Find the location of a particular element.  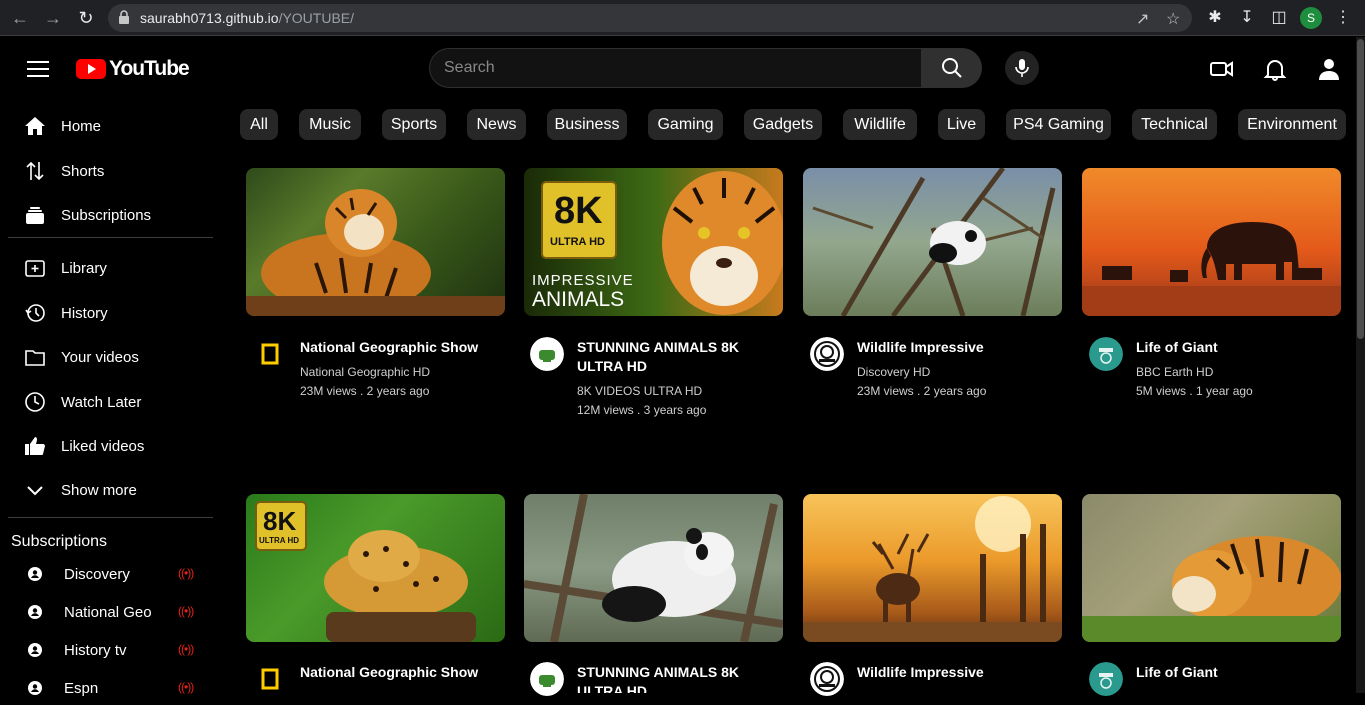

channel-name: National Geographic HD is located at coordinates (365, 372).